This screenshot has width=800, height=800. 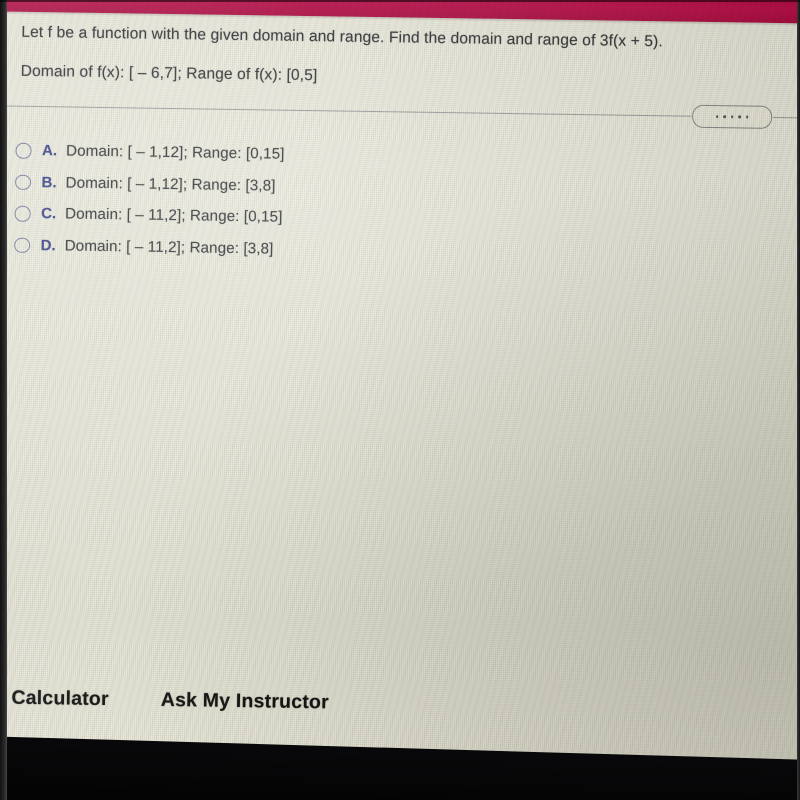 I want to click on ask-my-instructor-button: Ask My Instructor, so click(x=245, y=701).